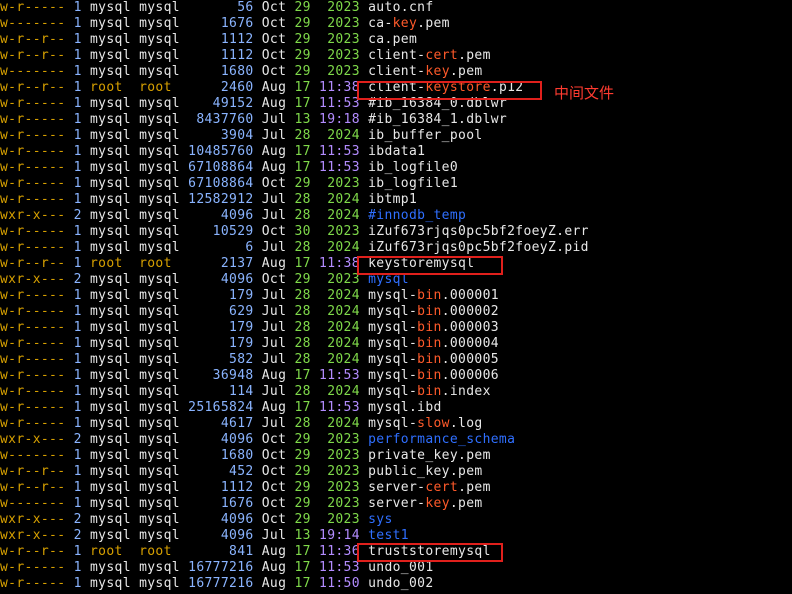 This screenshot has height=594, width=792. Describe the element at coordinates (433, 311) in the screenshot. I see `file-name: mysql-bin.000002` at that location.